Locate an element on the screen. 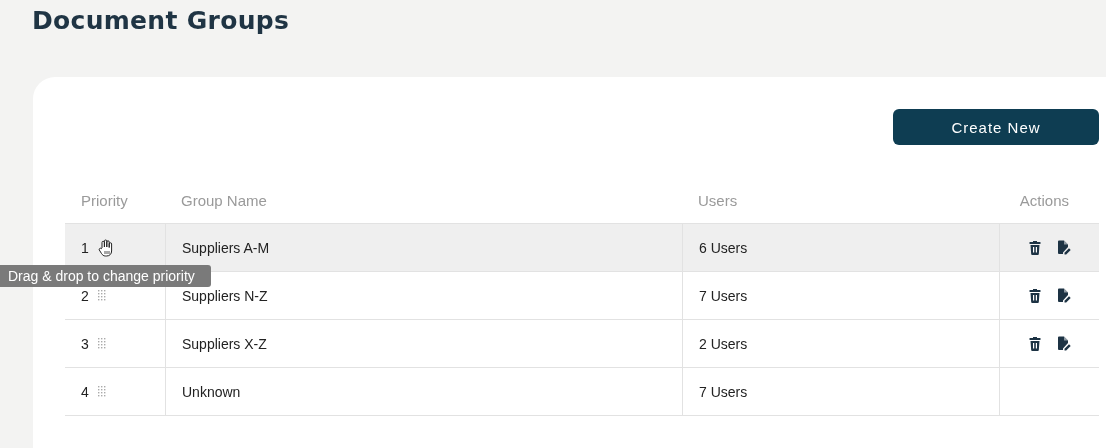  user-count: 6 Users is located at coordinates (723, 247).